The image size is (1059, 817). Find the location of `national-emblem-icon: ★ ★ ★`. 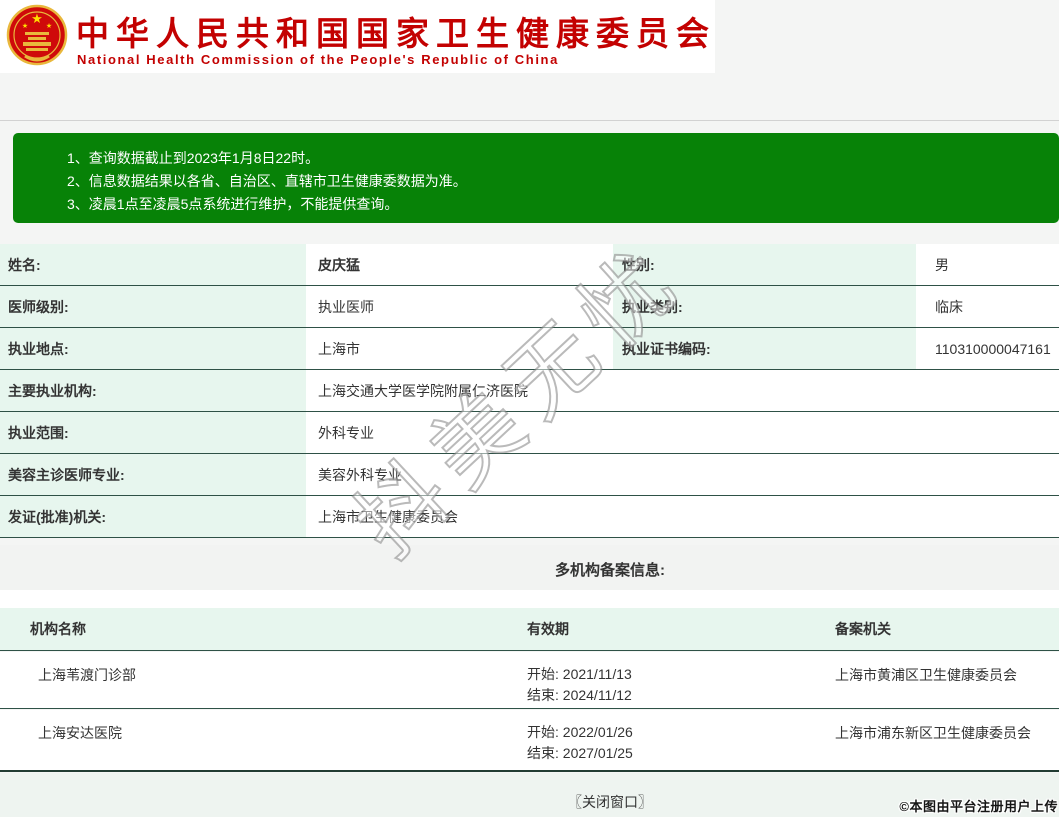

national-emblem-icon: ★ ★ ★ is located at coordinates (37, 35).